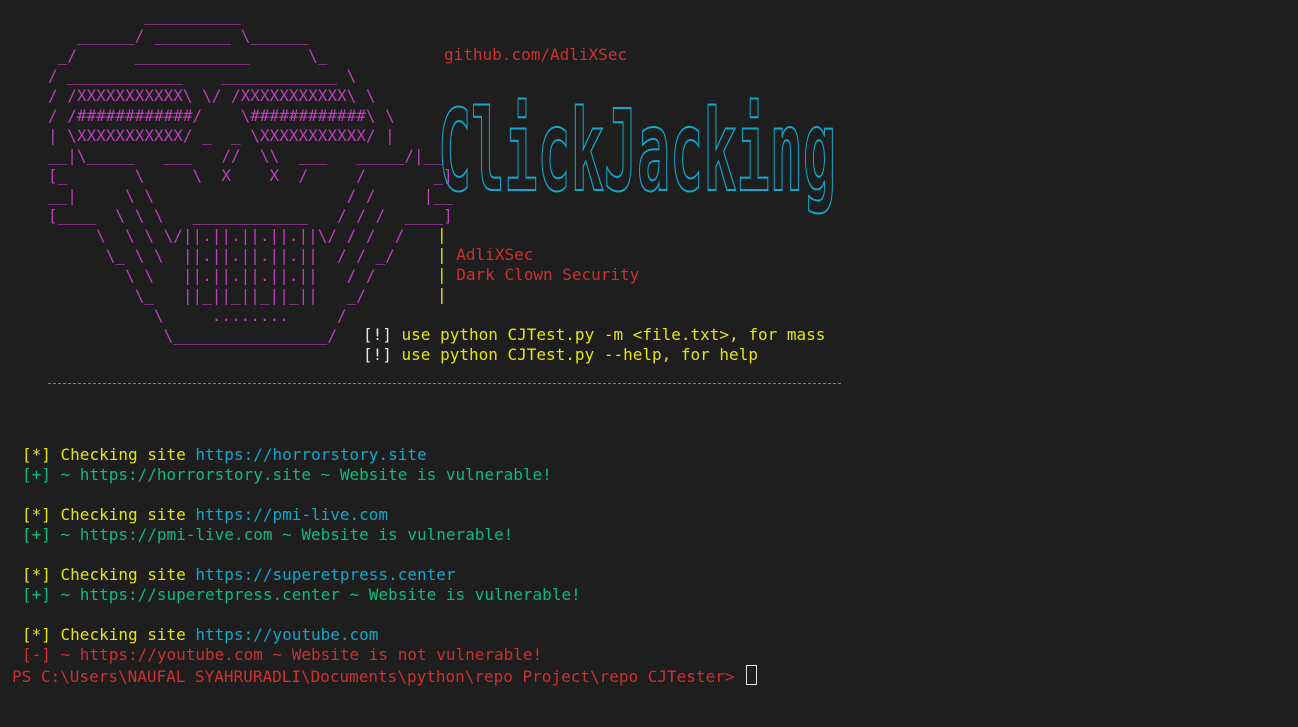  I want to click on logo-text: ClickJacking, so click(637, 154).